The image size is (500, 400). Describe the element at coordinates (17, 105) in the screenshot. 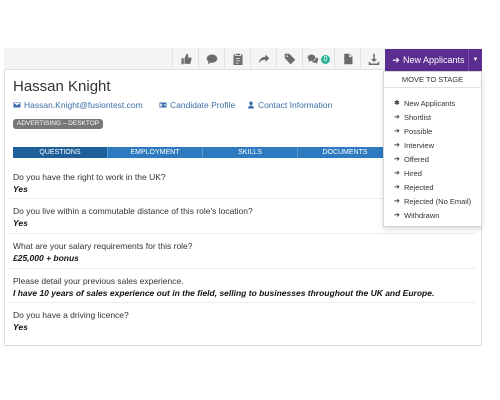

I see `envelope-icon` at that location.